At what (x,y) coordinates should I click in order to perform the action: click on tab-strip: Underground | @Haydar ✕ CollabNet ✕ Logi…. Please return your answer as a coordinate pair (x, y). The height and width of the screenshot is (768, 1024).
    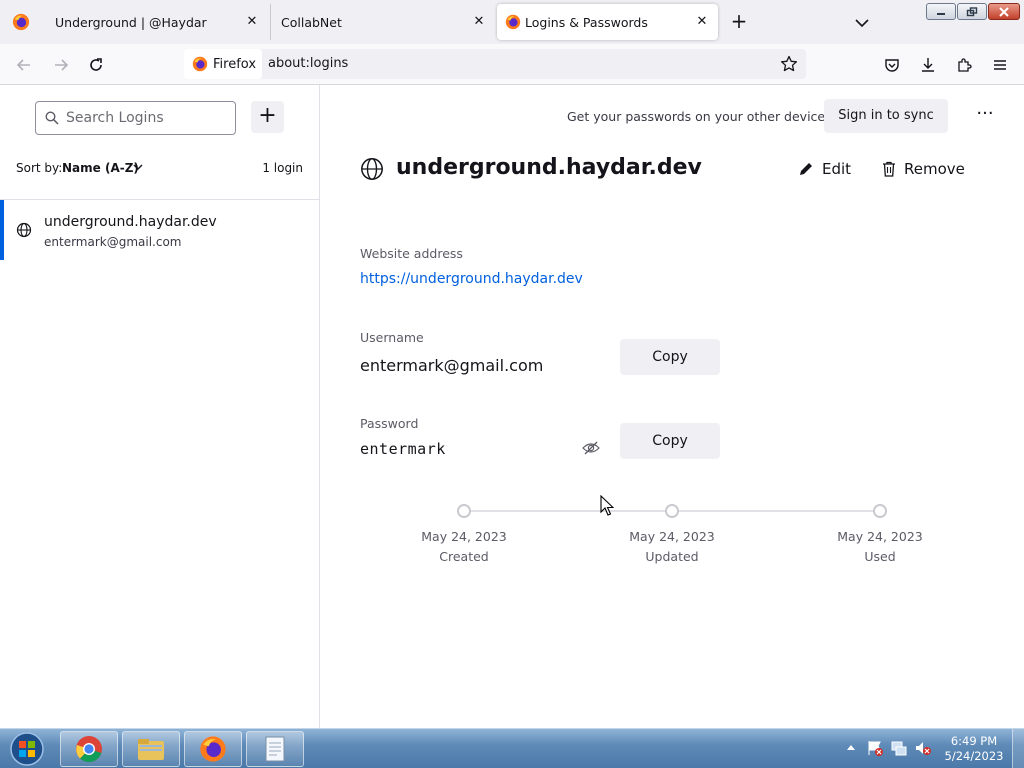
    Looking at the image, I should click on (512, 22).